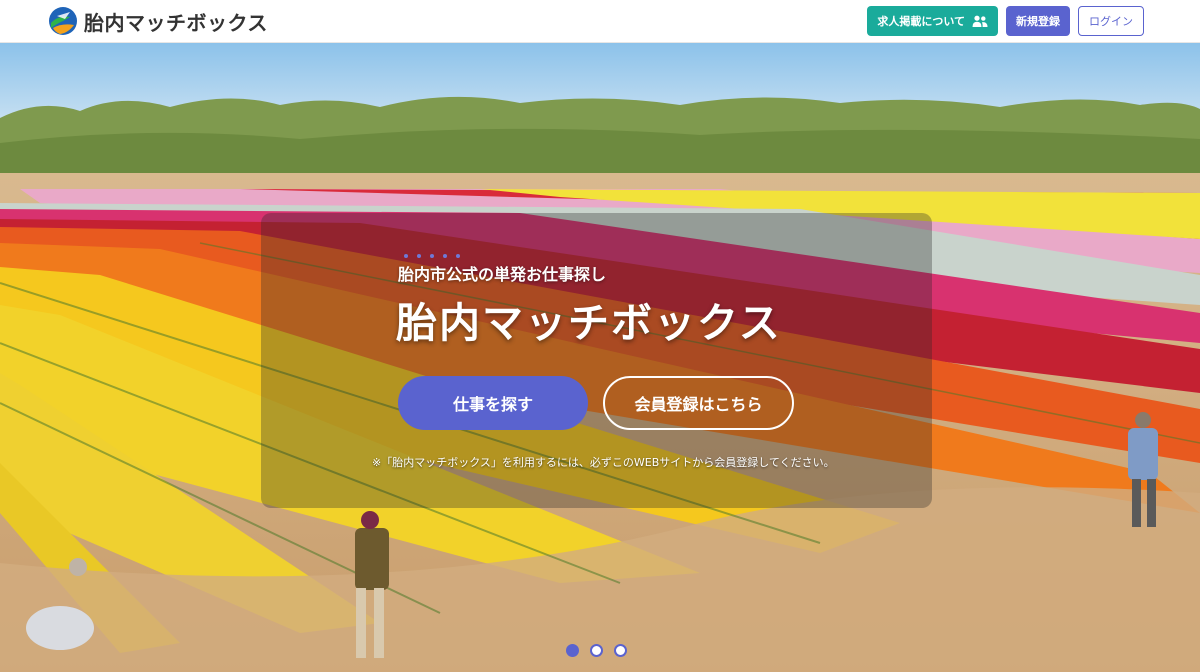 This screenshot has width=1200, height=672. What do you see at coordinates (63, 21) in the screenshot?
I see `tainai-logo-icon` at bounding box center [63, 21].